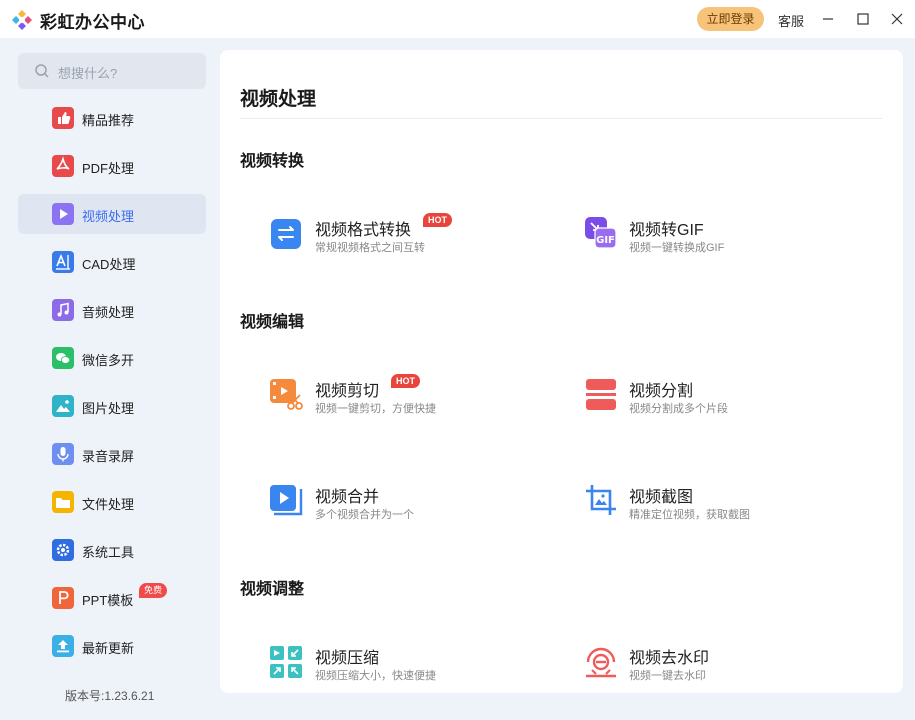  I want to click on tool-name: 视频转GIF, so click(666, 230).